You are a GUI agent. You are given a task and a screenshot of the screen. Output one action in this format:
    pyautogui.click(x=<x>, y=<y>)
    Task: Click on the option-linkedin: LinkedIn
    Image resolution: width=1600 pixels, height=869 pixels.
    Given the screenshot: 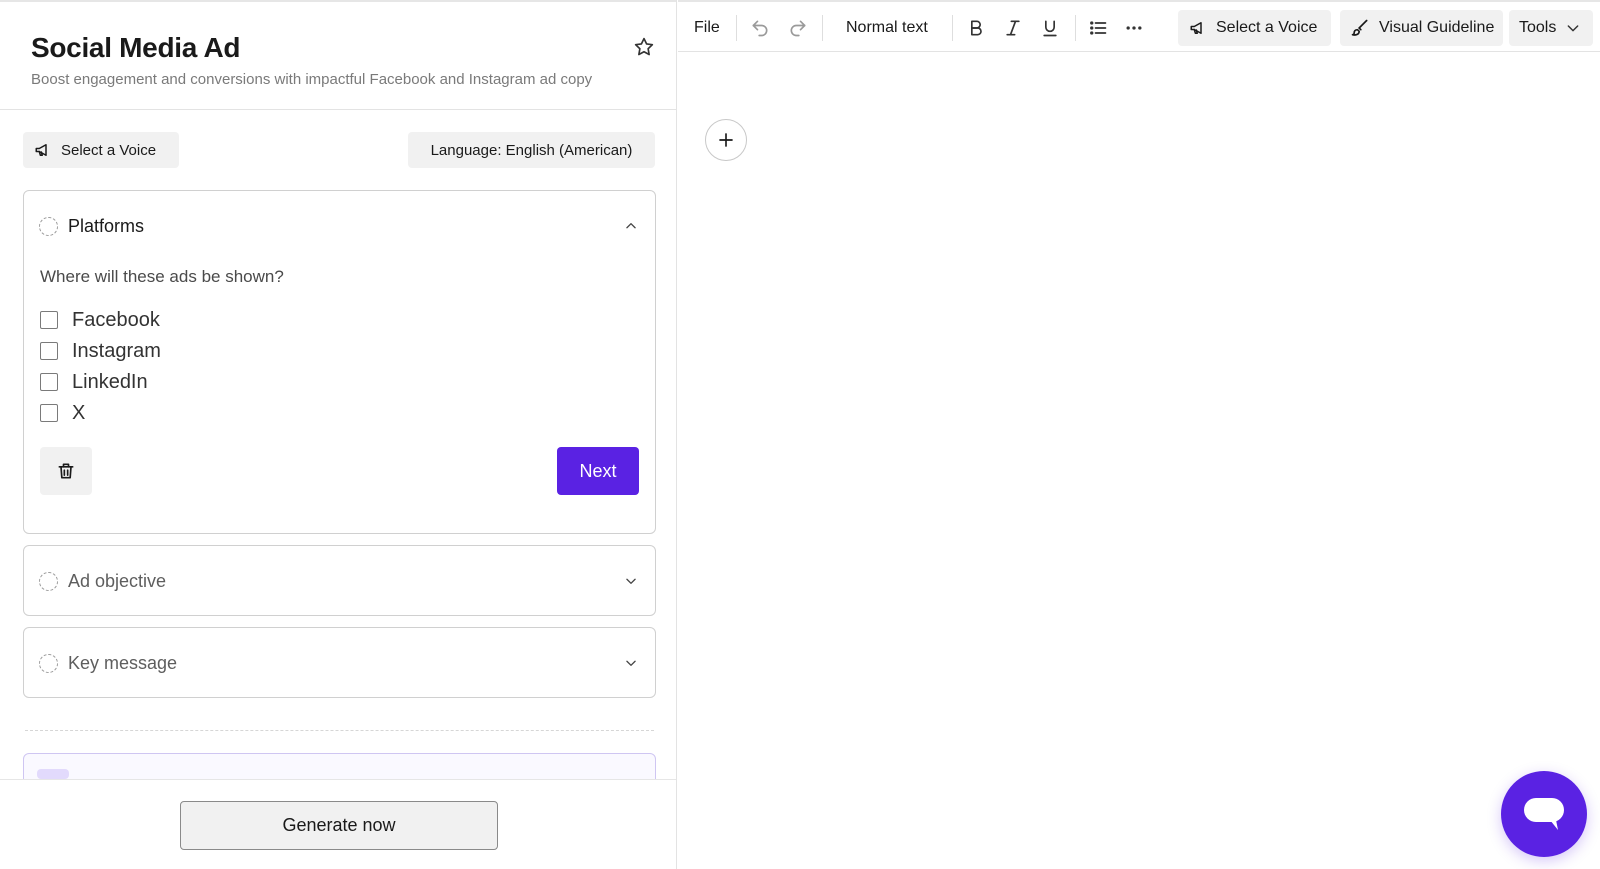 What is the action you would take?
    pyautogui.click(x=94, y=382)
    